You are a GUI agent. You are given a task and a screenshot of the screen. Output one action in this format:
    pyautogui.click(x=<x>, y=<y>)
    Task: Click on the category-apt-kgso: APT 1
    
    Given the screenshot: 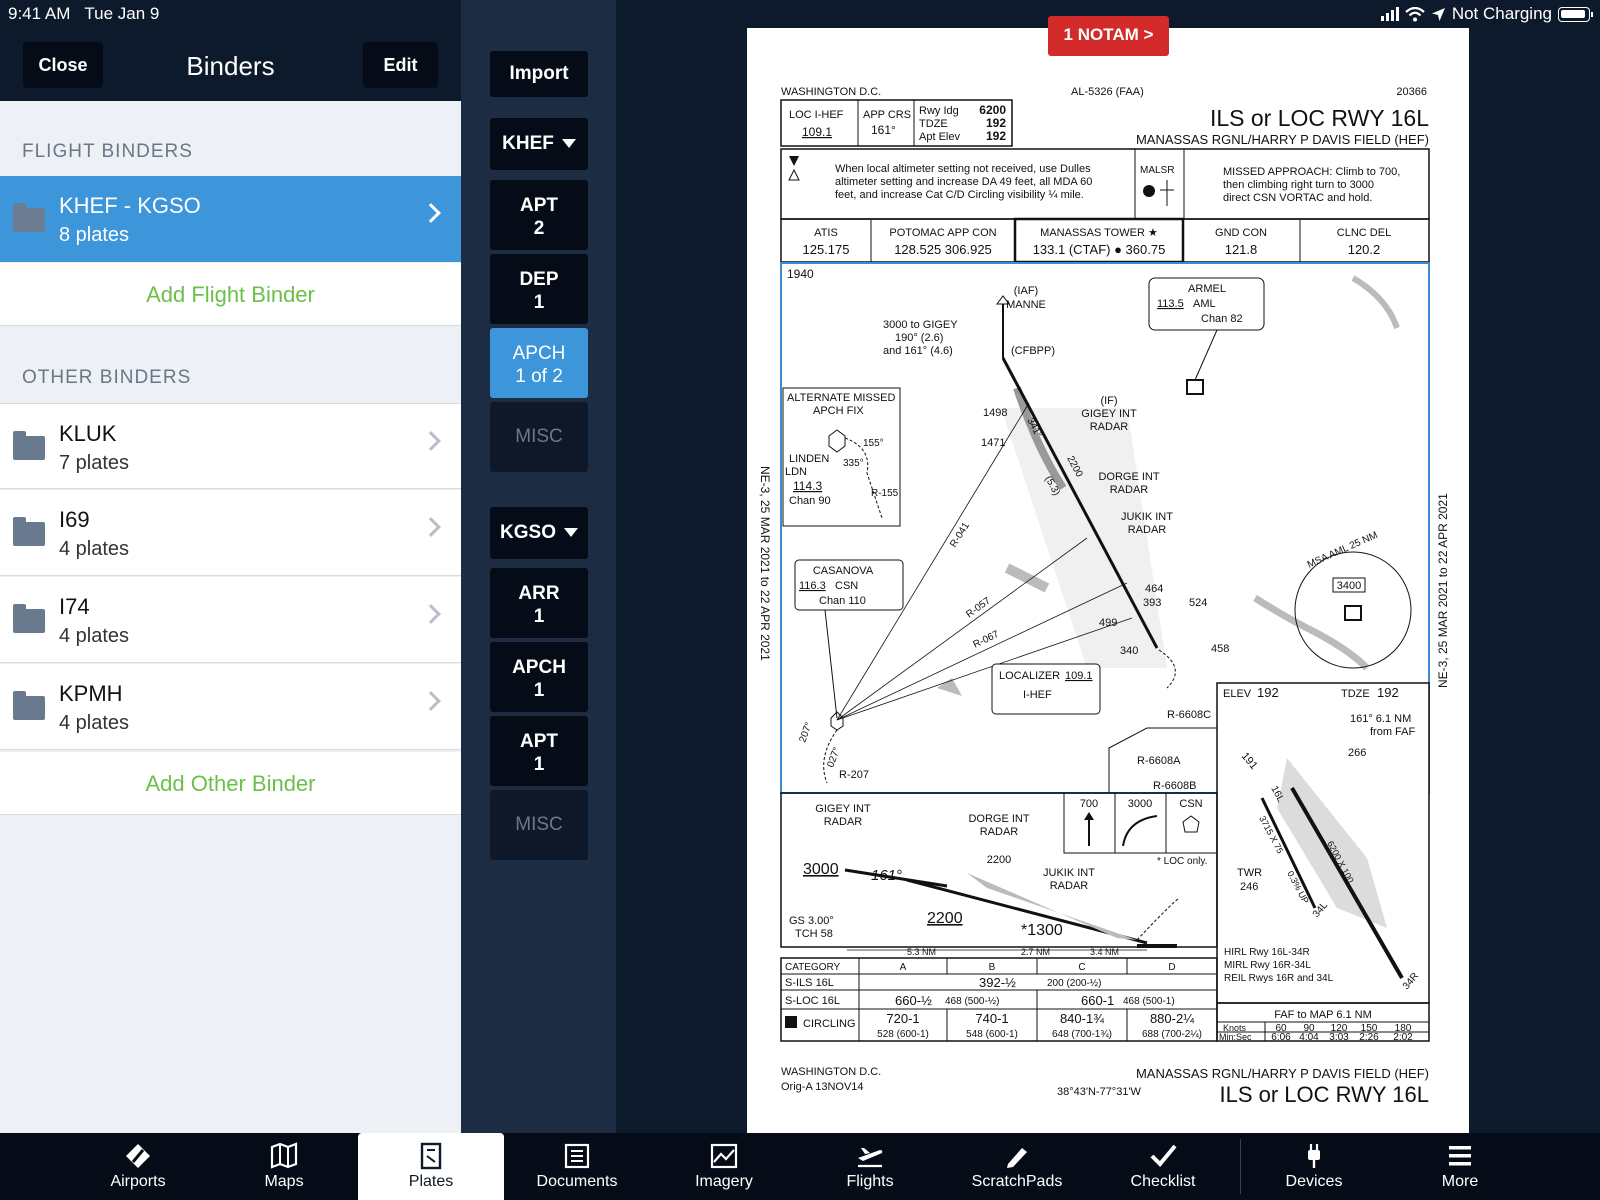 What is the action you would take?
    pyautogui.click(x=539, y=751)
    